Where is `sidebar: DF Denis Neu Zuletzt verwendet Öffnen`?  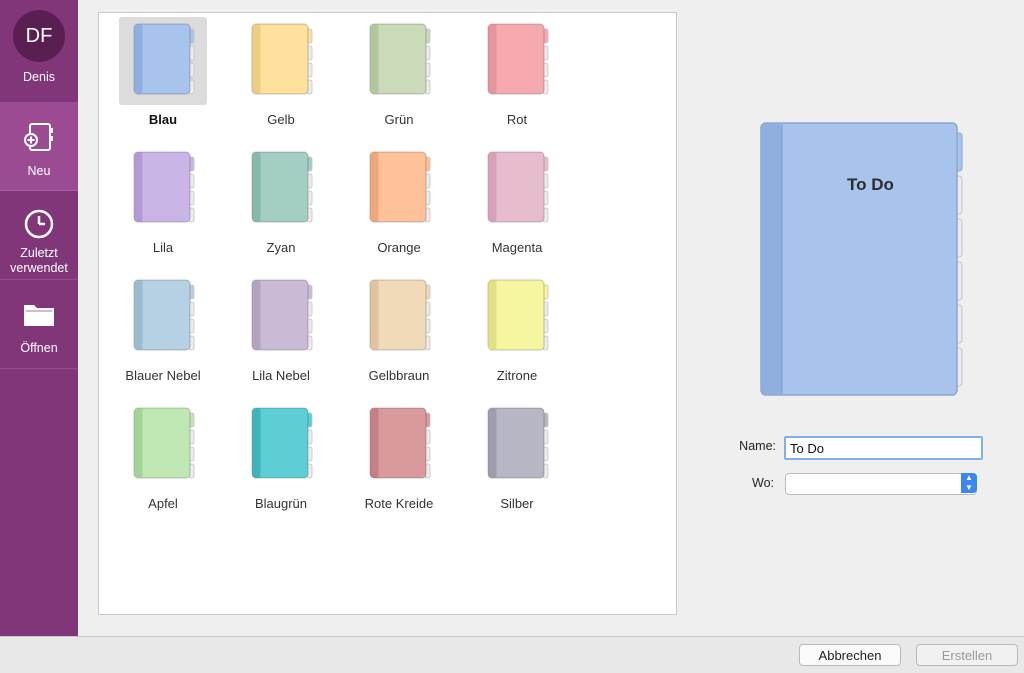 sidebar: DF Denis Neu Zuletzt verwendet Öffnen is located at coordinates (39, 318).